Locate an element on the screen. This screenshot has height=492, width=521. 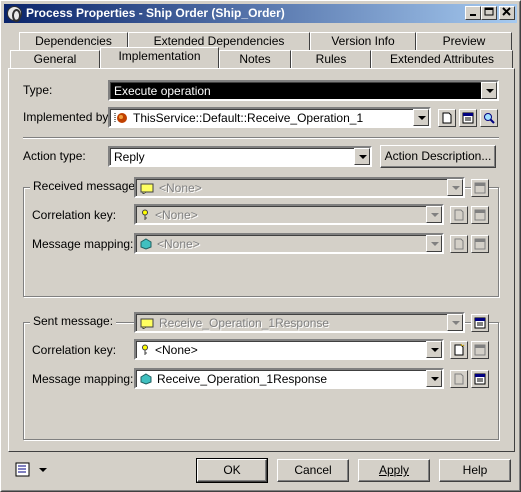
menu-icon is located at coordinates (31, 469).